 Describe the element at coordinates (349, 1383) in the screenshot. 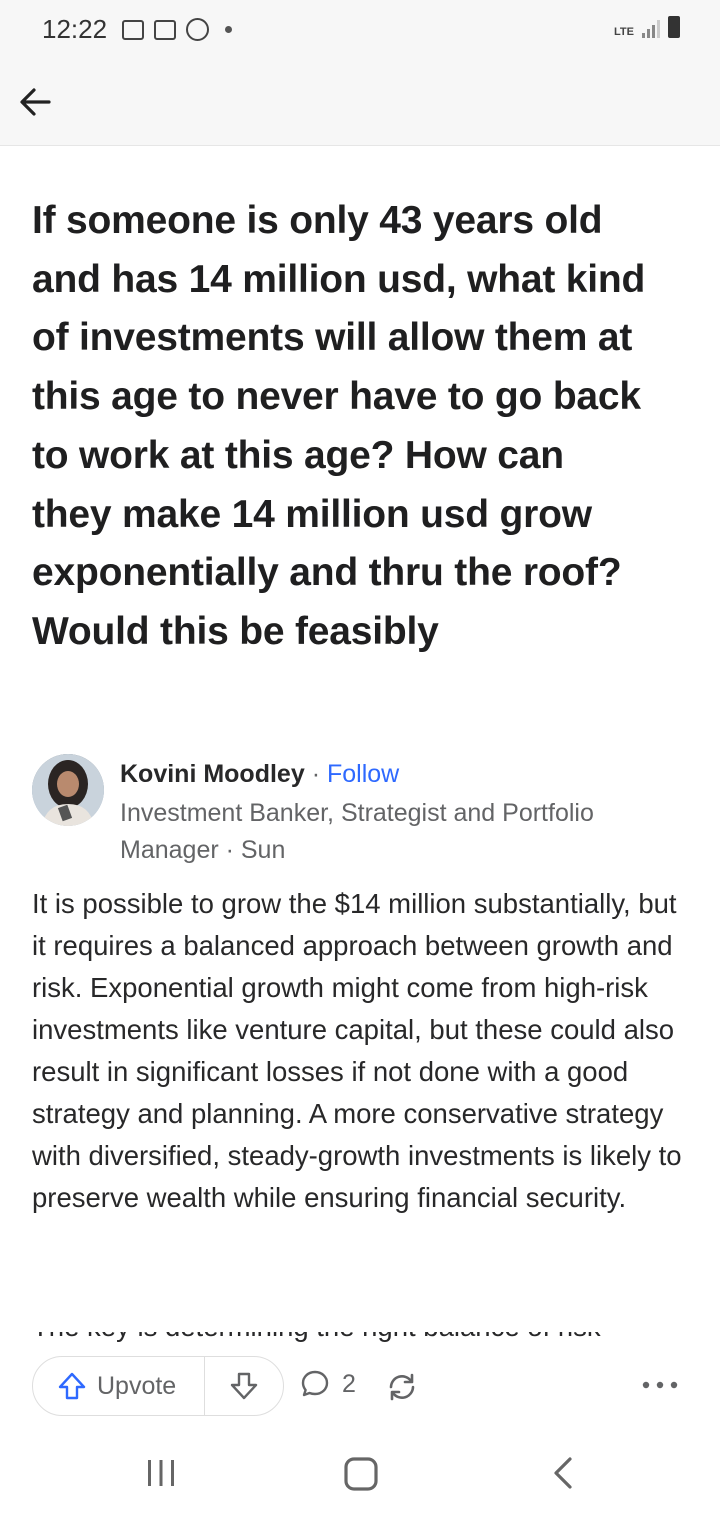

I see `comment-count: 2` at that location.